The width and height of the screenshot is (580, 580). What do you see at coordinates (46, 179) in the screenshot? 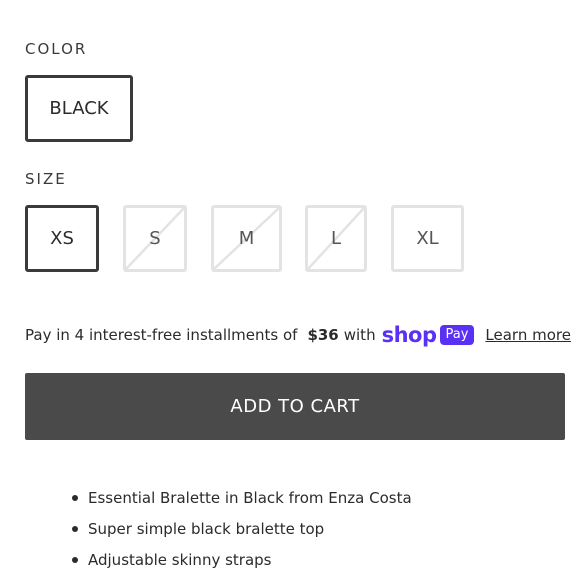
I see `size-label: SIZE` at bounding box center [46, 179].